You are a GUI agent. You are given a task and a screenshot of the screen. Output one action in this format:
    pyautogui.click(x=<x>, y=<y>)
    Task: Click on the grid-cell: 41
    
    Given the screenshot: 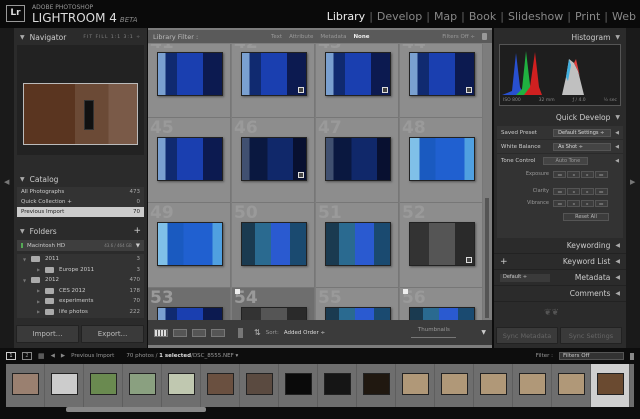 What is the action you would take?
    pyautogui.click(x=189, y=81)
    